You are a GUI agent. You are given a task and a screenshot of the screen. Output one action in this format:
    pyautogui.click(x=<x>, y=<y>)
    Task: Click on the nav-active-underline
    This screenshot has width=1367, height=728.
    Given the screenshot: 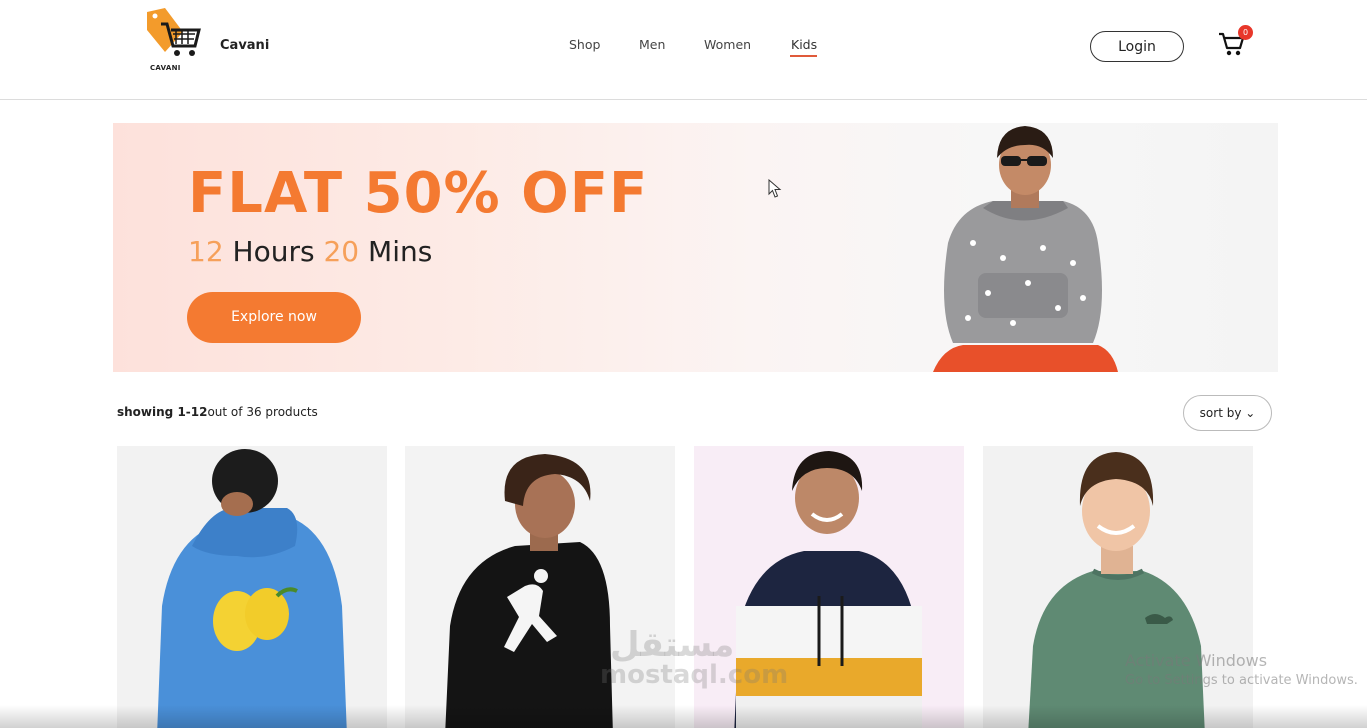 What is the action you would take?
    pyautogui.click(x=803, y=56)
    